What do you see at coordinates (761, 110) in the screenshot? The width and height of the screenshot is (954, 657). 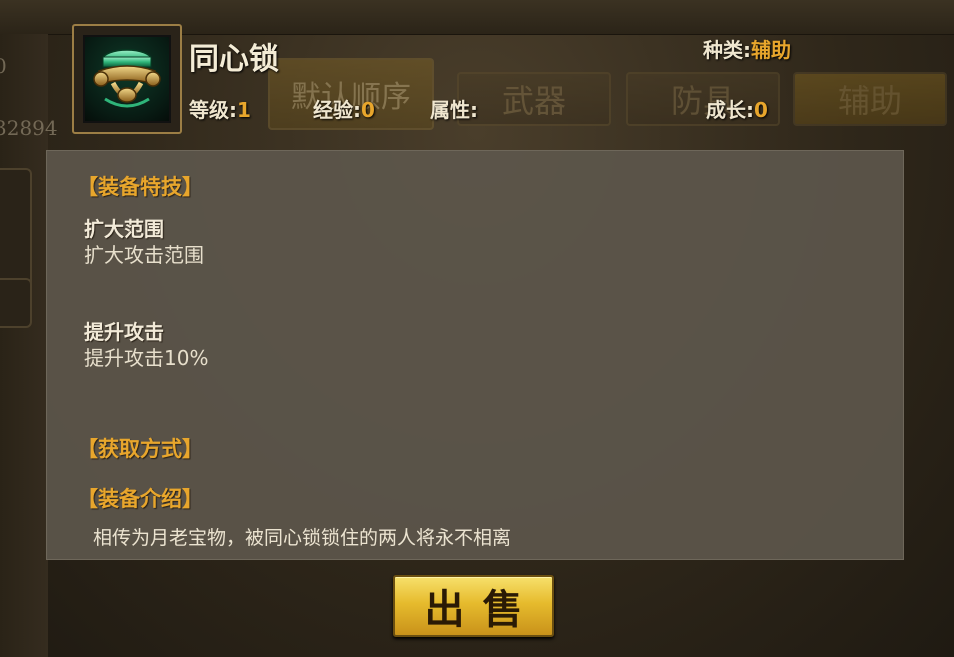 I see `growth-value: 0` at bounding box center [761, 110].